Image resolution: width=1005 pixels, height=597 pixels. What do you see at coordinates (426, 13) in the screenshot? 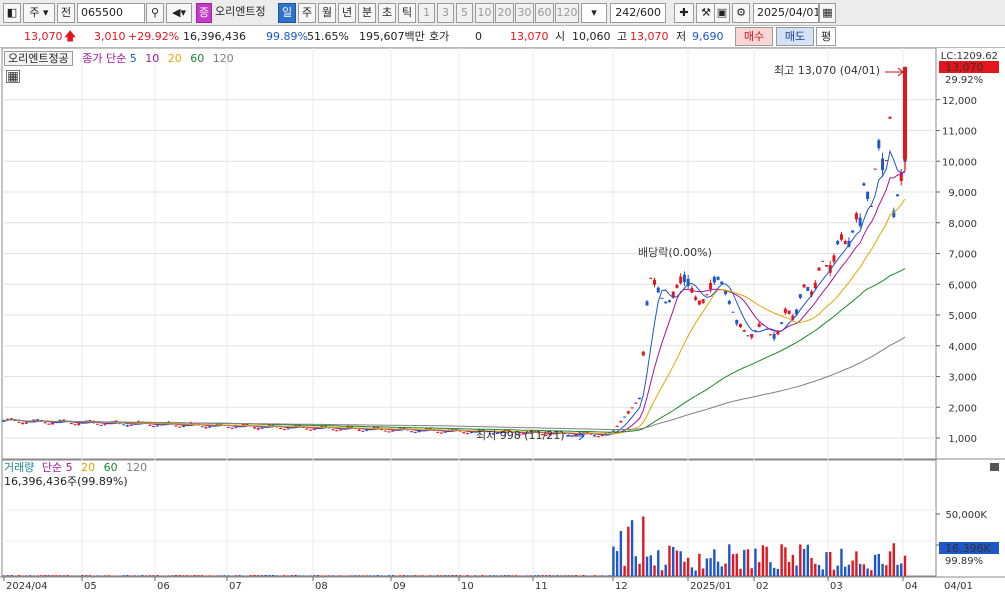
I see `interval-1: 1` at bounding box center [426, 13].